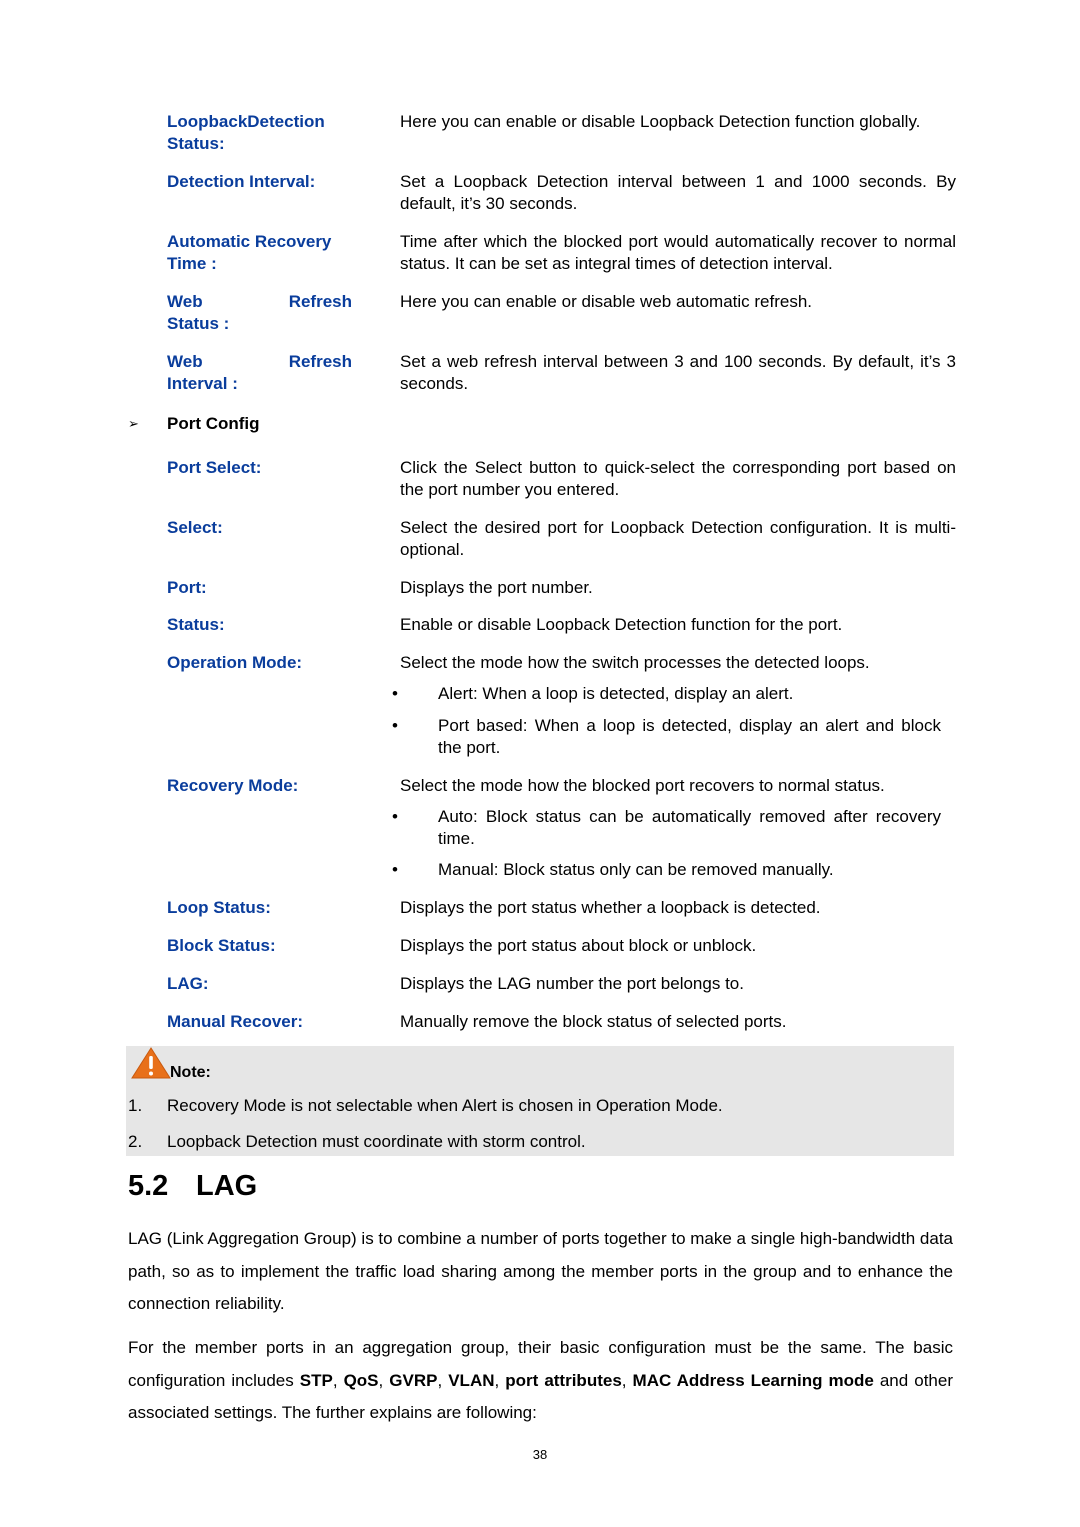 The width and height of the screenshot is (1080, 1527). I want to click on term: Port Select:, so click(214, 467).